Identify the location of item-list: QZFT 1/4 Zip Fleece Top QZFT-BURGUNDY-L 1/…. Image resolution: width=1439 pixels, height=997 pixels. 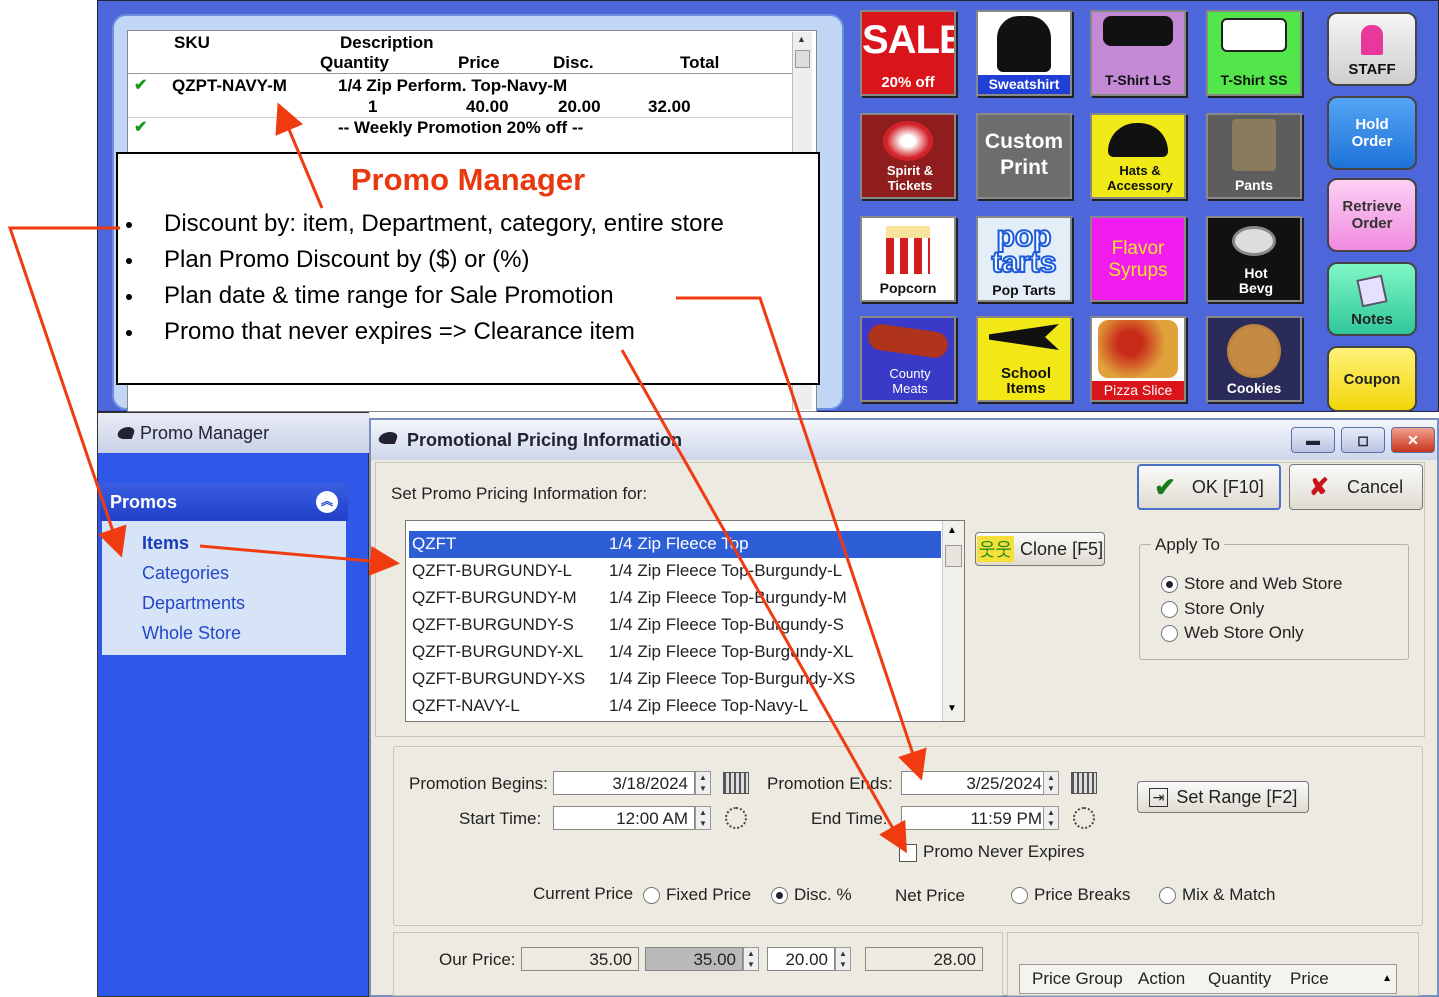
(685, 621).